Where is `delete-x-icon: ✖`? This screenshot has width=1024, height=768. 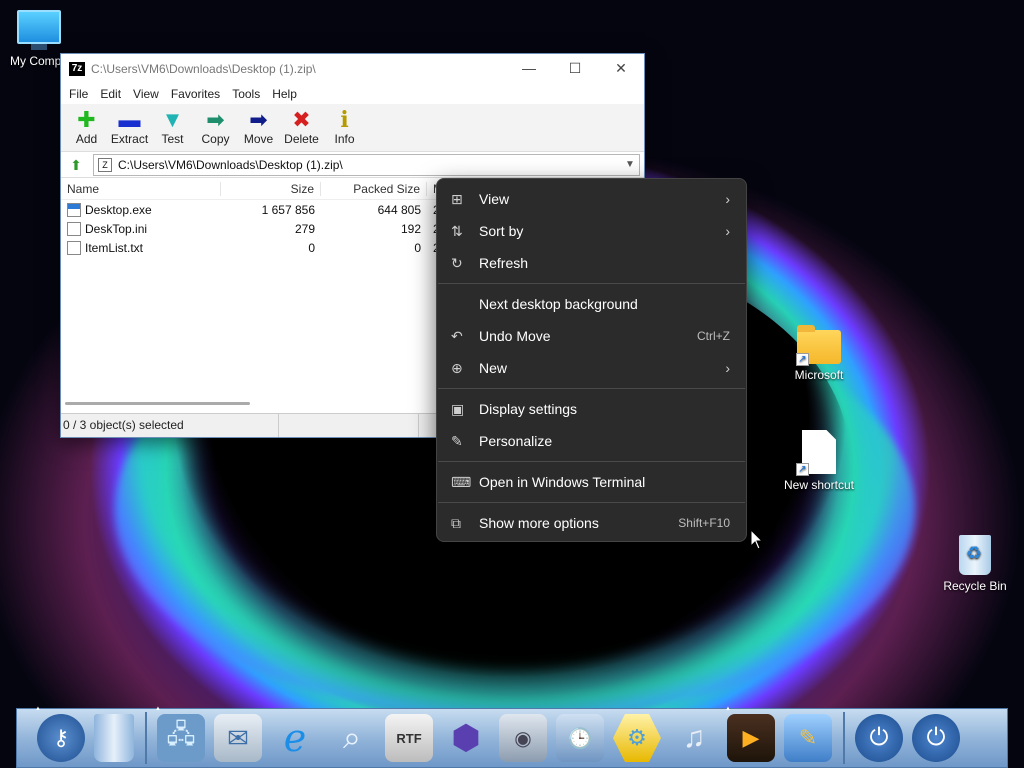
delete-x-icon: ✖ is located at coordinates (301, 119).